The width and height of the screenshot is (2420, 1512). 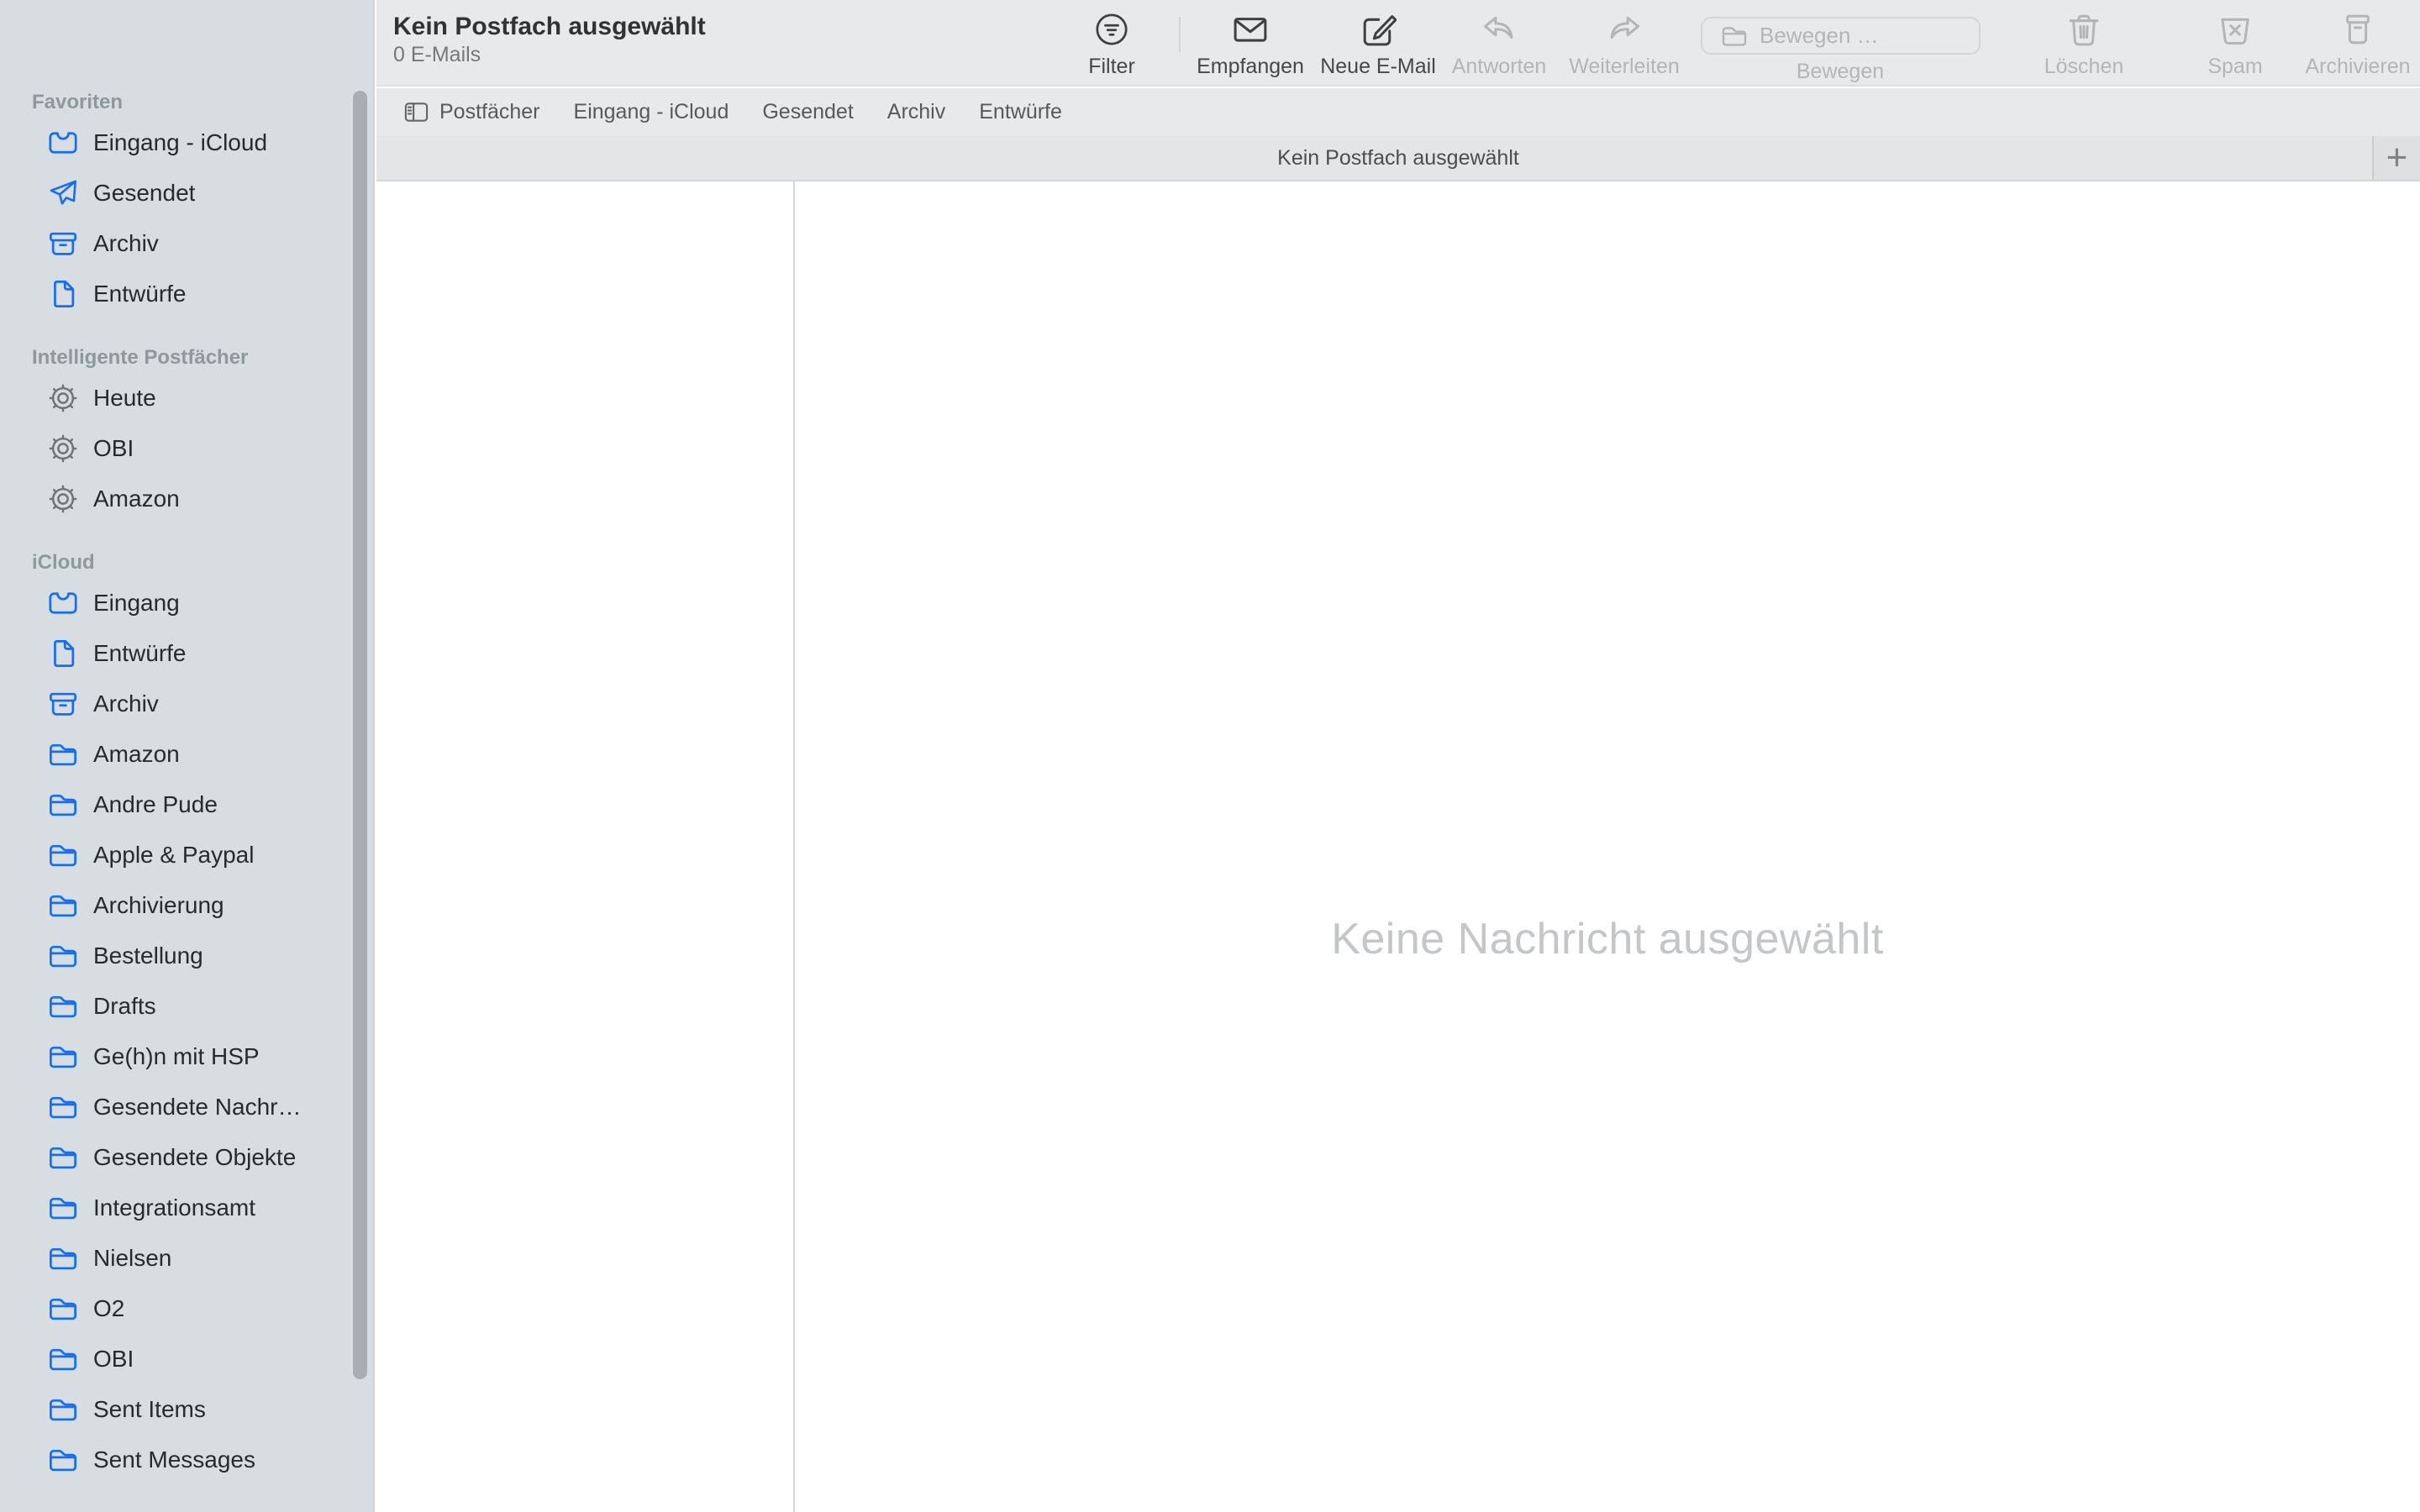 I want to click on favorites-item-entwuerfe: Entwürfe, so click(x=1021, y=112).